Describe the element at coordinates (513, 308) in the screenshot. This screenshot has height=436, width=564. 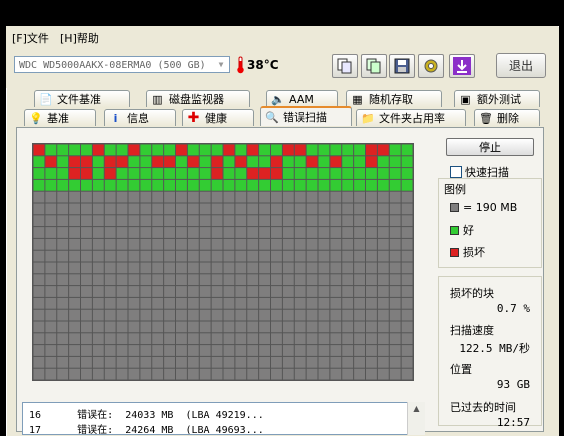
I see `bad-blocks-value: 0.7 %` at that location.